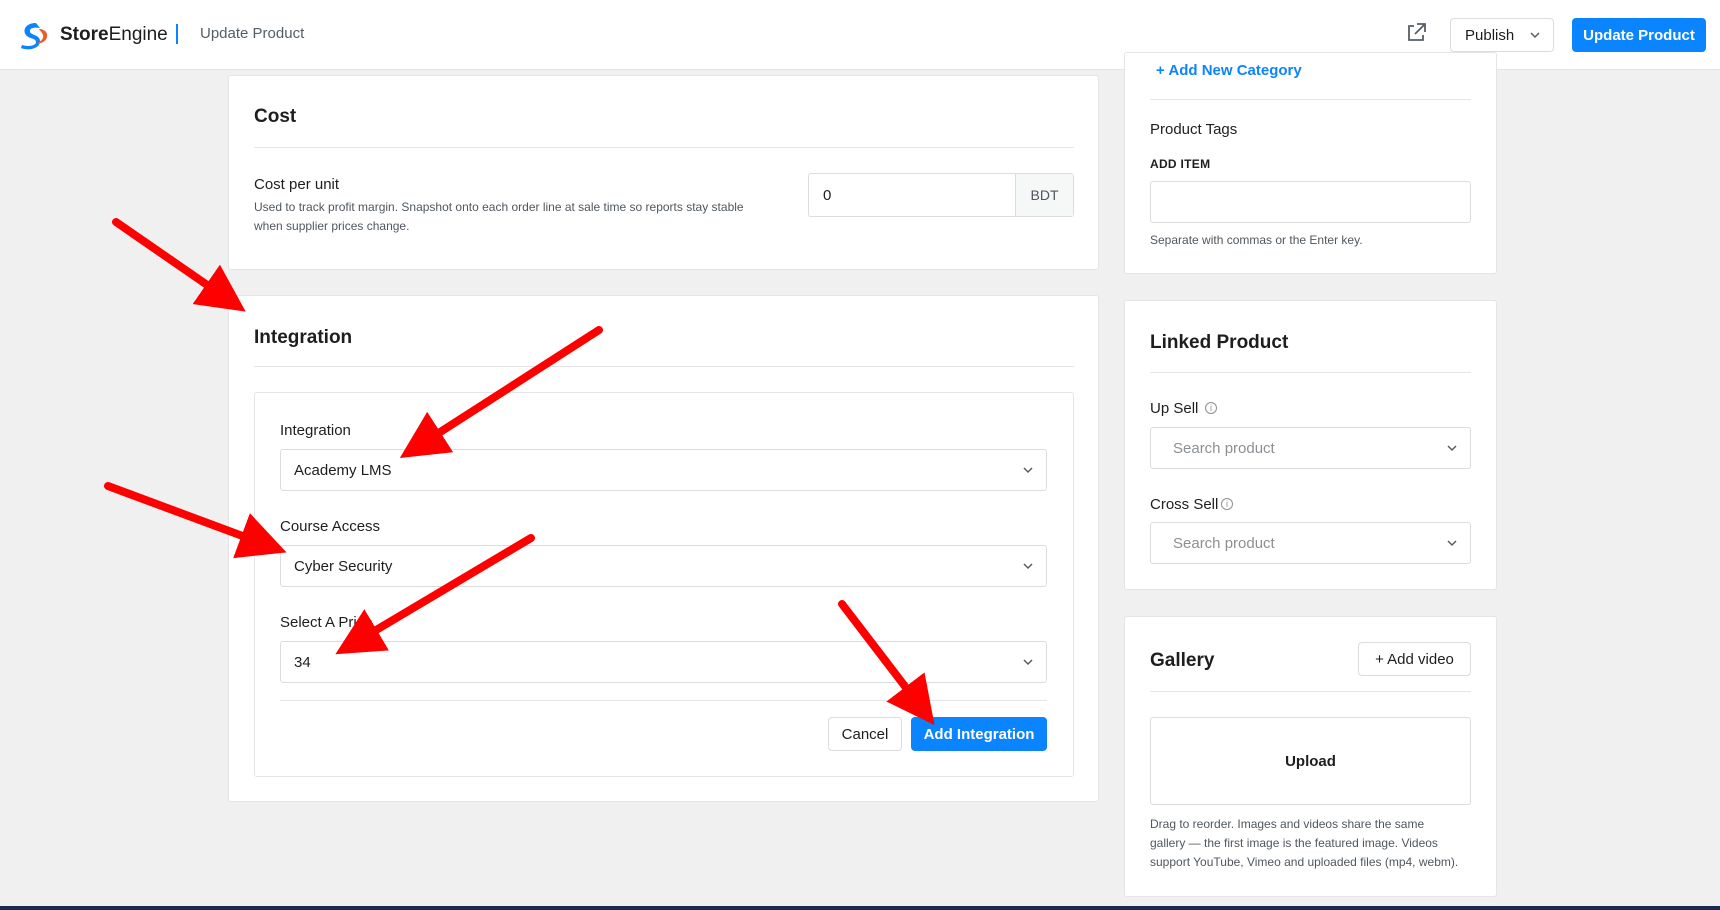  I want to click on up-sell-label: Up Sell, so click(1174, 408).